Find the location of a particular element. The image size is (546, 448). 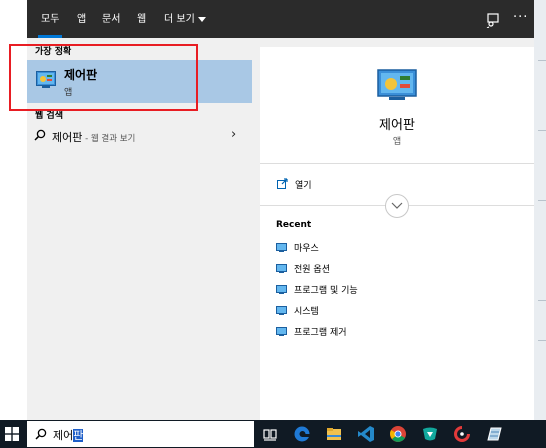

search-input: 제어판 is located at coordinates (68, 435).